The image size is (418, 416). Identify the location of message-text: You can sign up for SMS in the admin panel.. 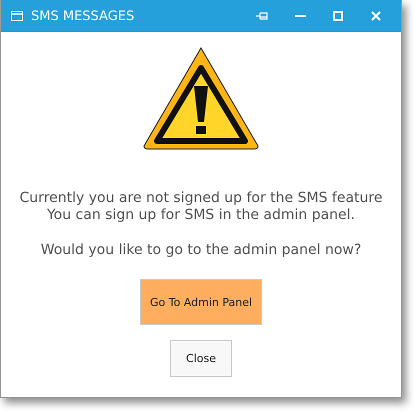
(201, 215).